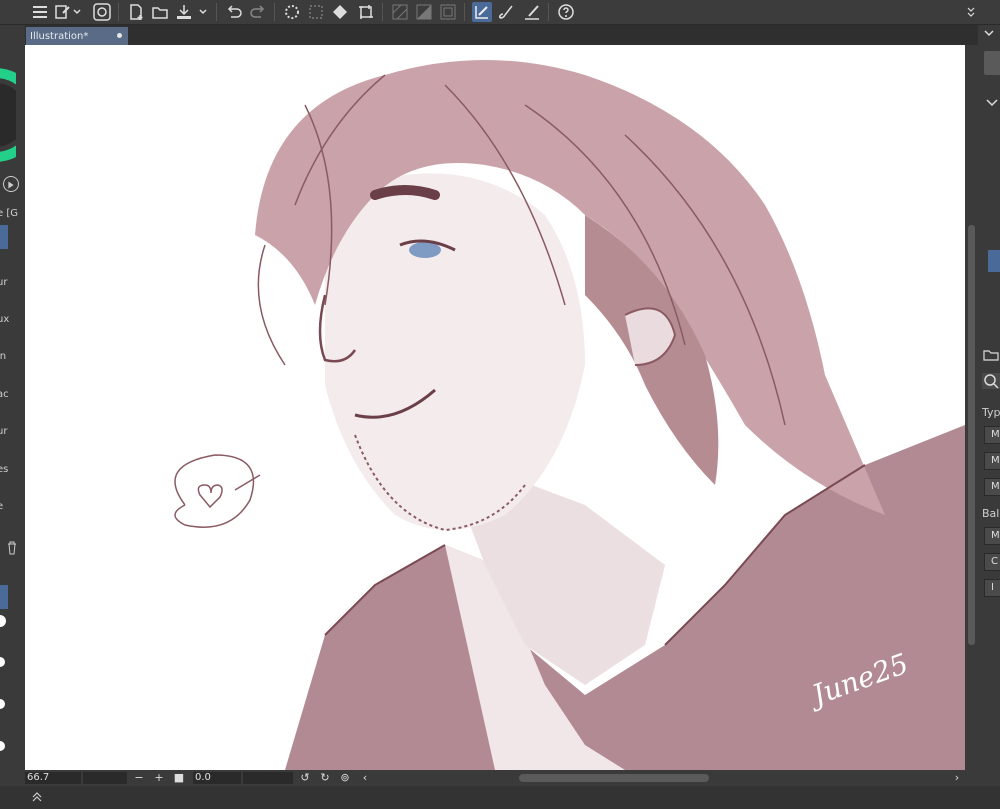  Describe the element at coordinates (365, 778) in the screenshot. I see `scroll-left-icon: ‹` at that location.